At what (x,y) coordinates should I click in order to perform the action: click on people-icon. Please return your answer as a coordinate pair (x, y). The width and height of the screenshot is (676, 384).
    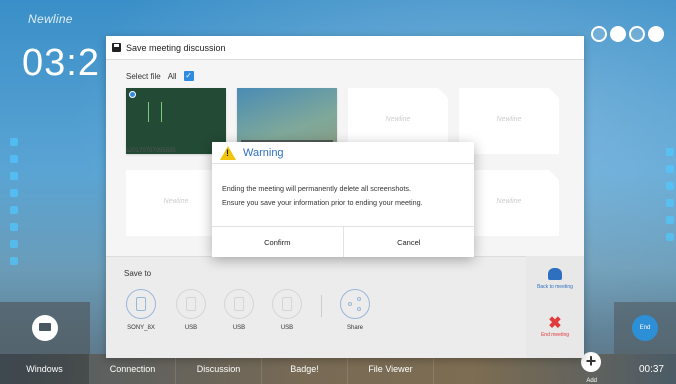
    Looking at the image, I should click on (555, 274).